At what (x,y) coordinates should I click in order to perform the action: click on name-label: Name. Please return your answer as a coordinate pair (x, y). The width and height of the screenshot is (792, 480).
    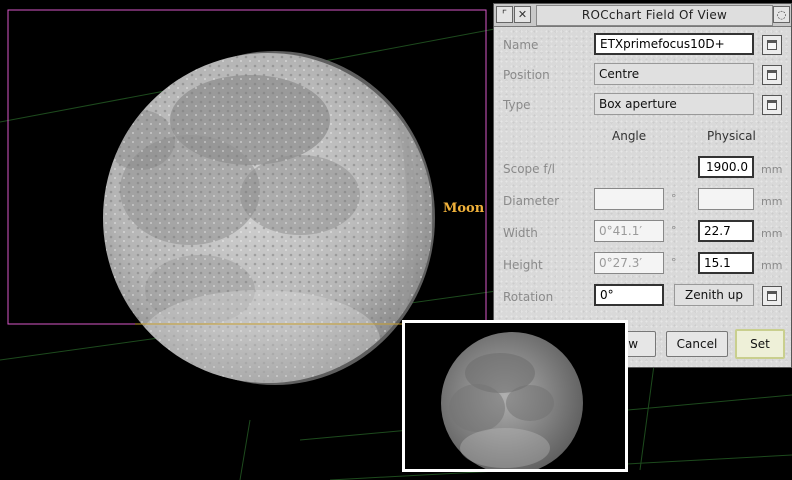
    Looking at the image, I should click on (521, 45).